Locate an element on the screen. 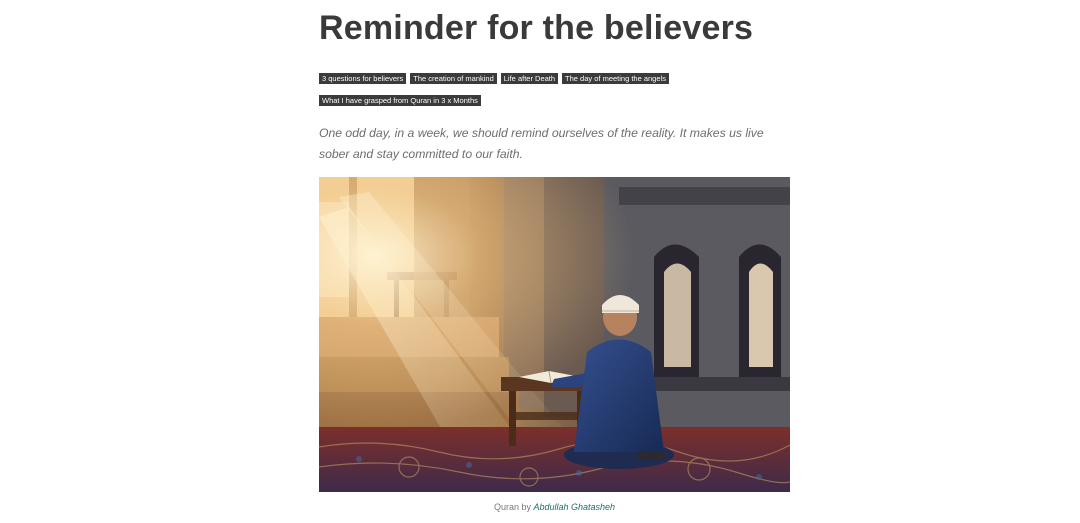 The width and height of the screenshot is (1080, 523). image-caption: Quran by Abdullah Ghatasheh is located at coordinates (554, 507).